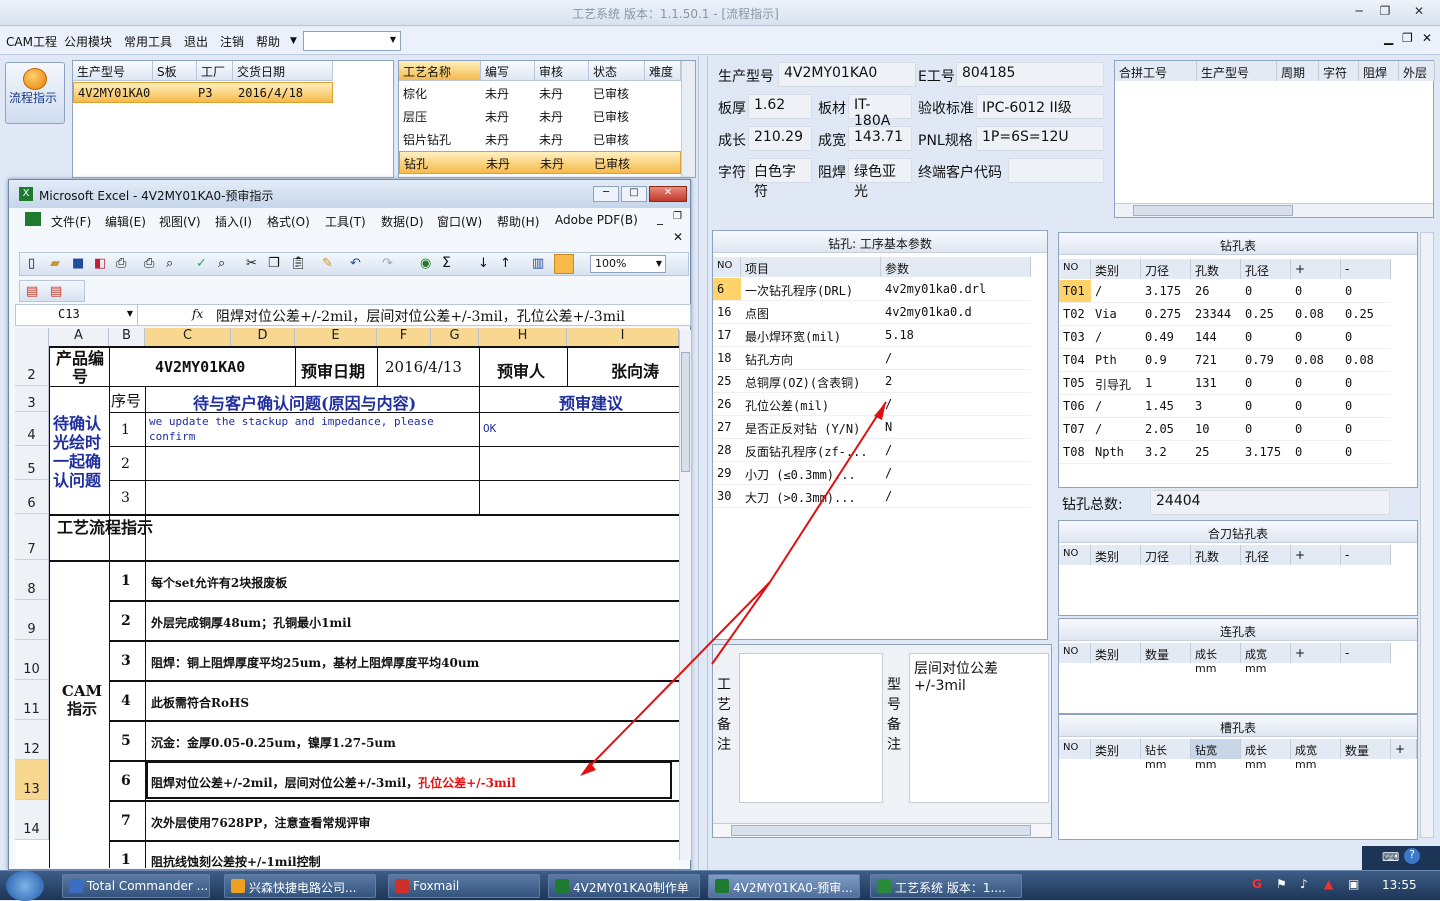 Image resolution: width=1440 pixels, height=901 pixels. Describe the element at coordinates (1412, 856) in the screenshot. I see `help-icon: ?` at that location.